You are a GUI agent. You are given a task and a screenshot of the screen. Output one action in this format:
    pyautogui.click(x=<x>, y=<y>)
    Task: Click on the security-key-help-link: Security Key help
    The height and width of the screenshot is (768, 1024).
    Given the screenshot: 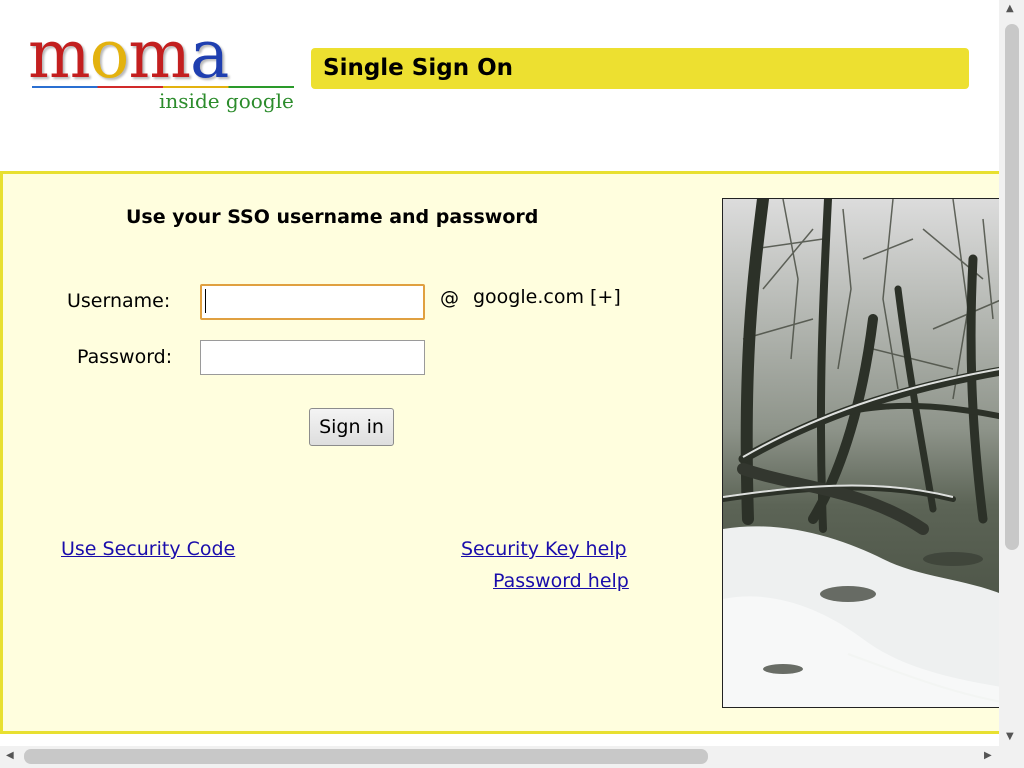 What is the action you would take?
    pyautogui.click(x=544, y=549)
    